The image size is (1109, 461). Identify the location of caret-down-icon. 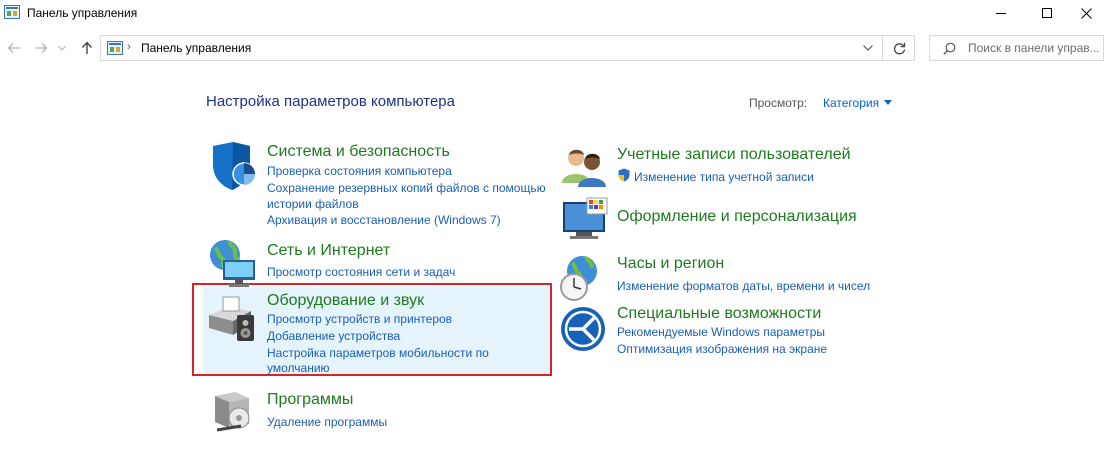
(888, 102).